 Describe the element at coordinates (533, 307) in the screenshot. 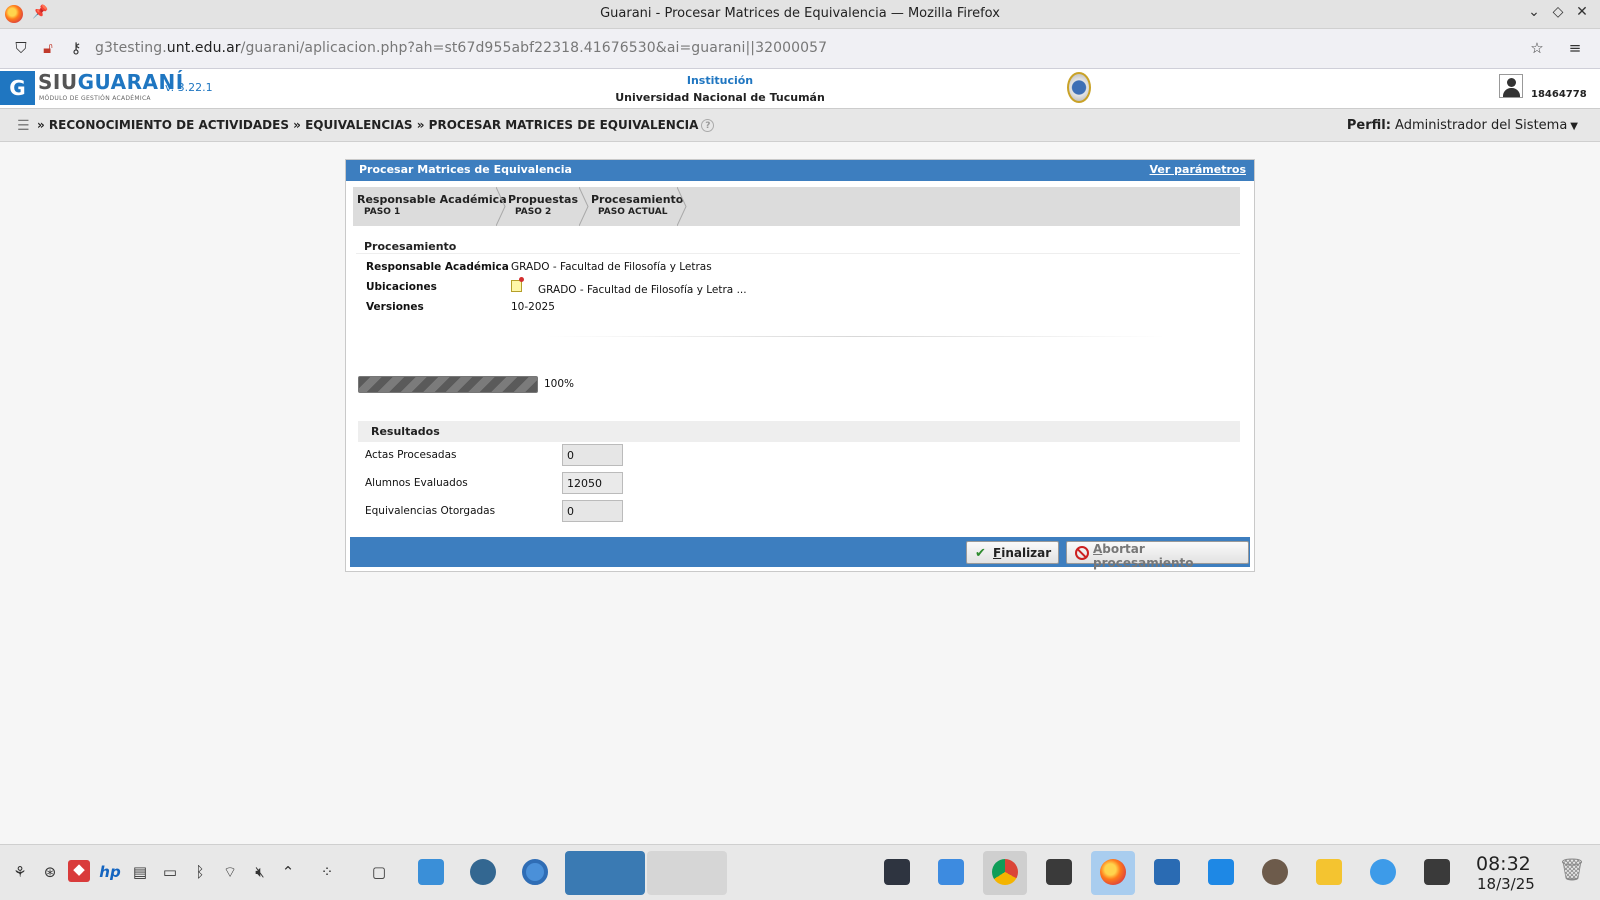

I see `versiones-value: 10-2025` at that location.